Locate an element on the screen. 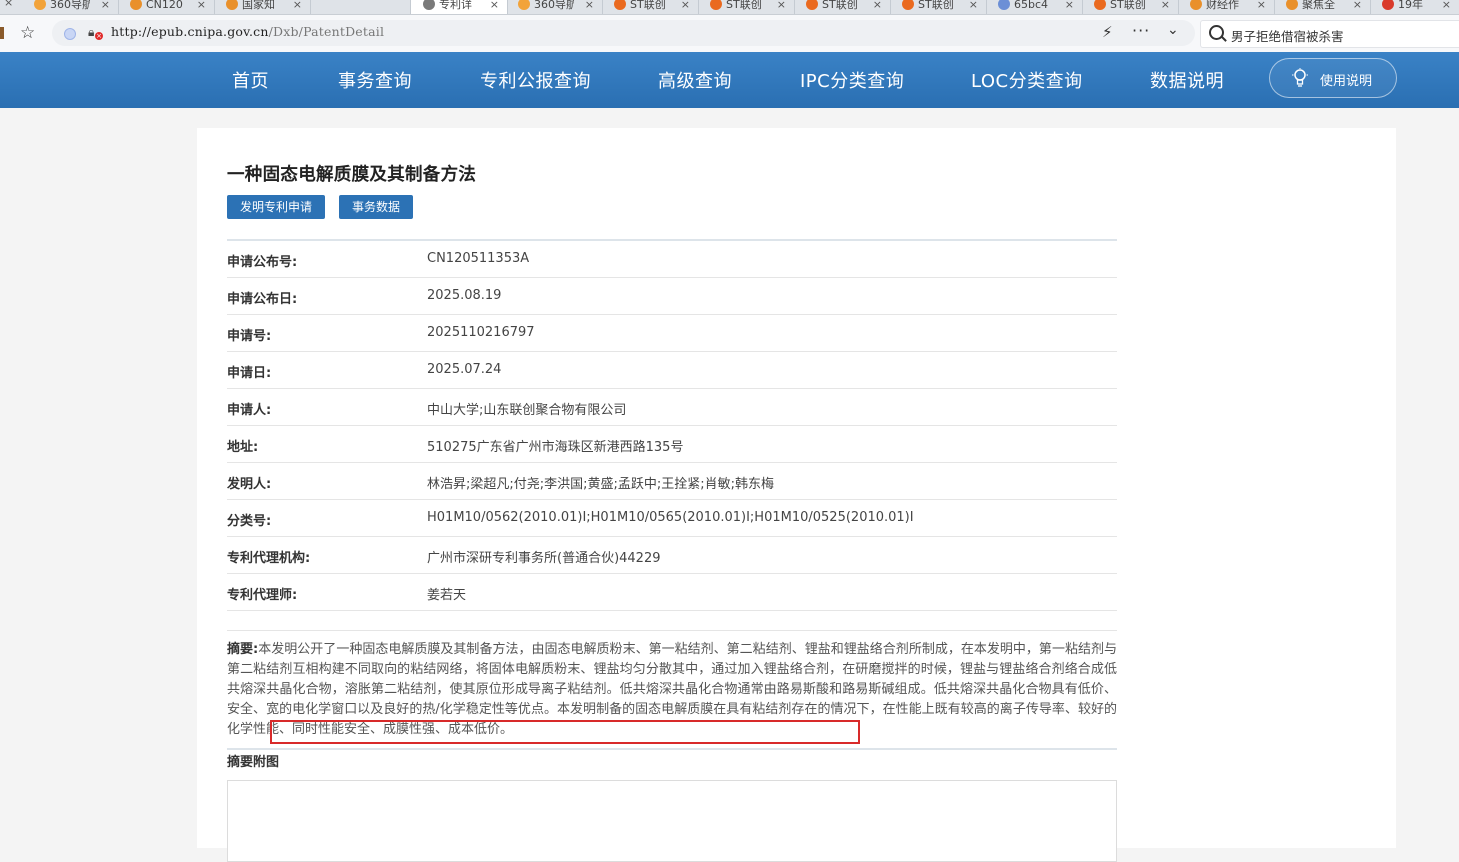 The height and width of the screenshot is (862, 1459). nav-ipc-query: IPC分类查询 is located at coordinates (852, 80).